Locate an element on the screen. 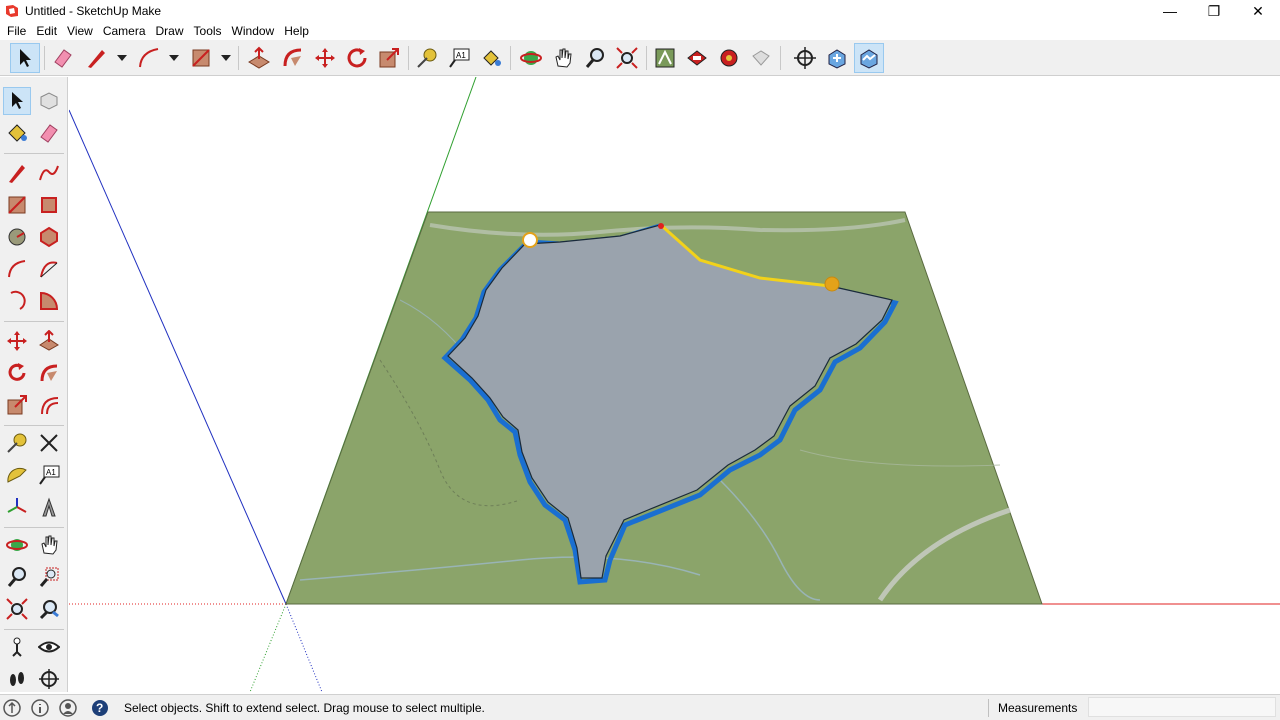  left-orbit-button is located at coordinates (17, 545).